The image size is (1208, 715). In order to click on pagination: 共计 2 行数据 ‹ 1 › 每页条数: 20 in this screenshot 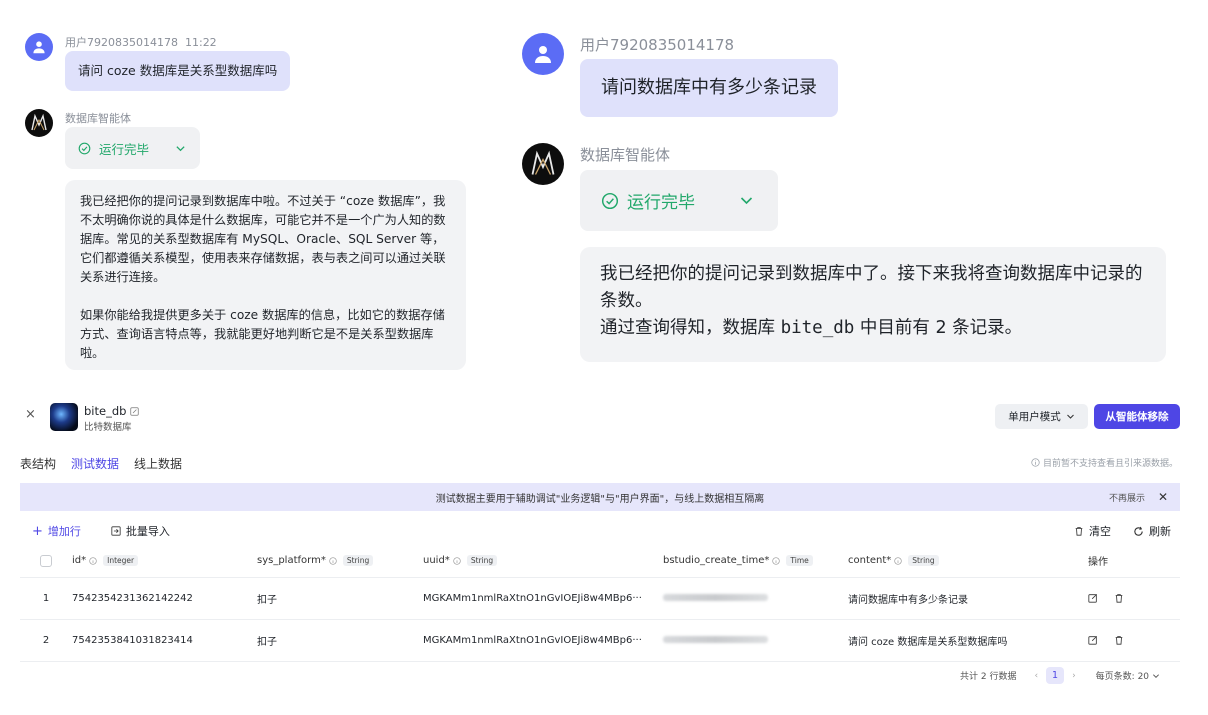, I will do `click(1060, 675)`.